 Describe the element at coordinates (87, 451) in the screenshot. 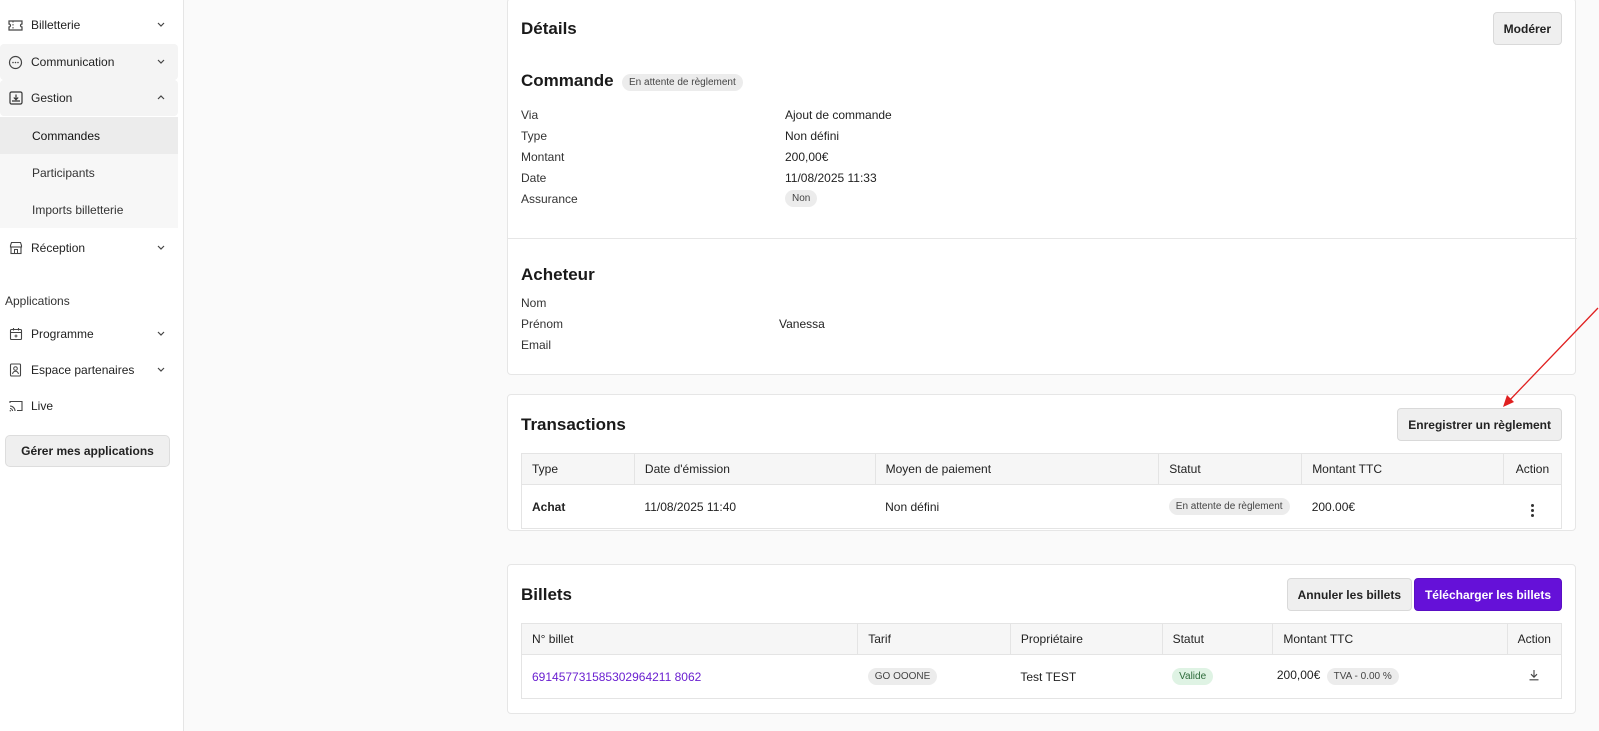

I see `manage-applications-button: Gérer mes applications` at that location.